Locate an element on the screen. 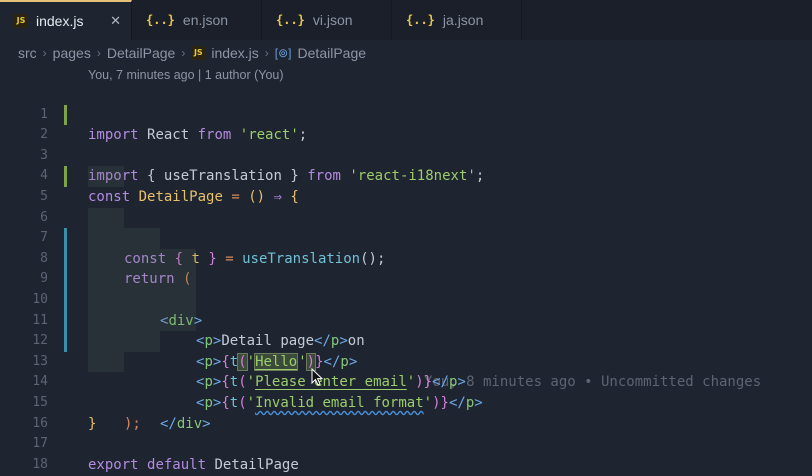 The width and height of the screenshot is (812, 476). code-line: 16 is located at coordinates (406, 412).